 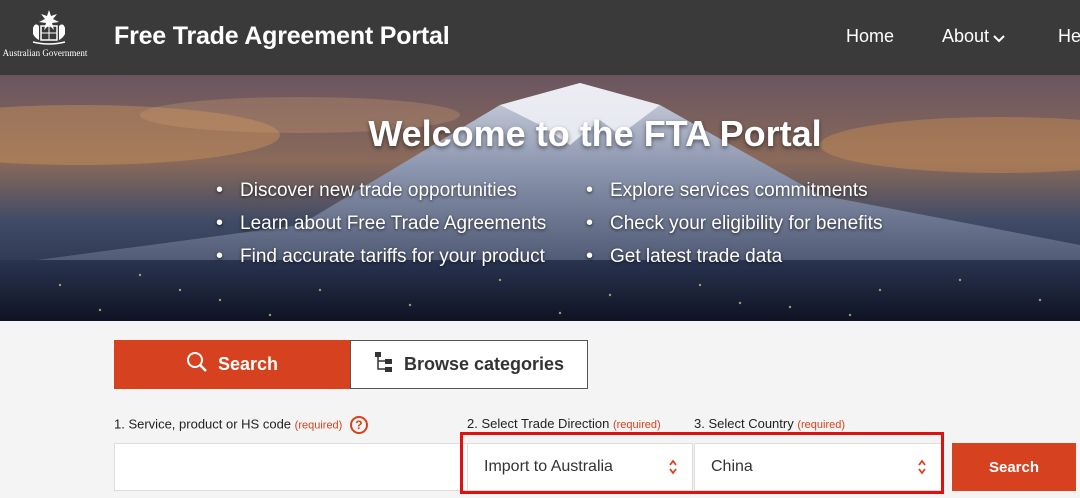 I want to click on direction-field-label: 2. Select Trade Direction (required), so click(x=564, y=423).